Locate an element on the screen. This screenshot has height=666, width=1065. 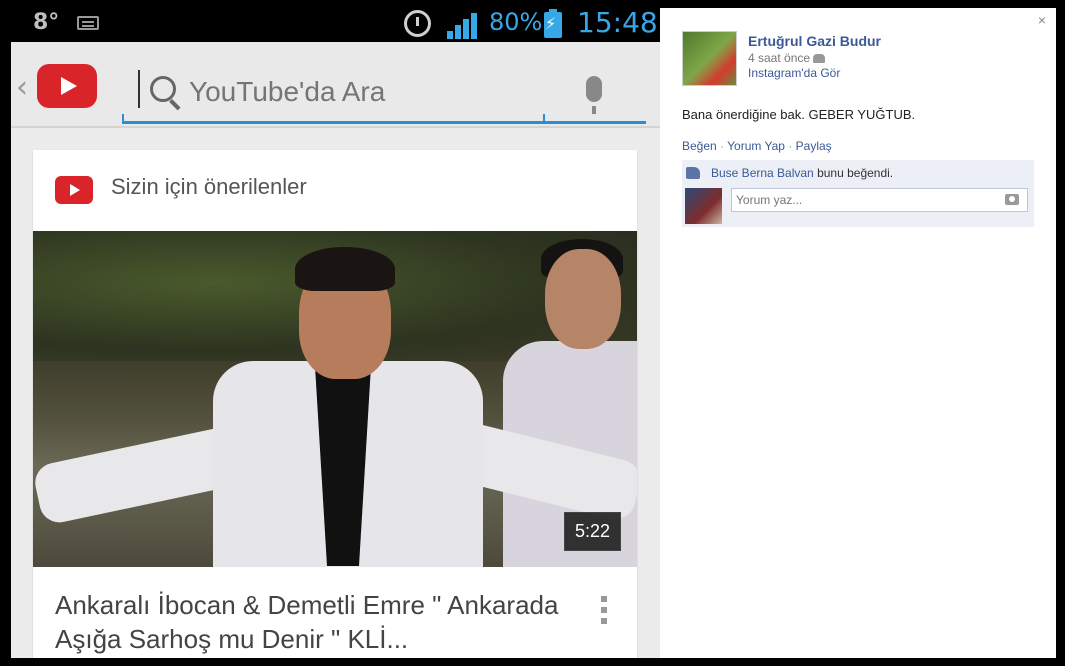
instagram-link: Instagram'da Gör is located at coordinates (794, 73).